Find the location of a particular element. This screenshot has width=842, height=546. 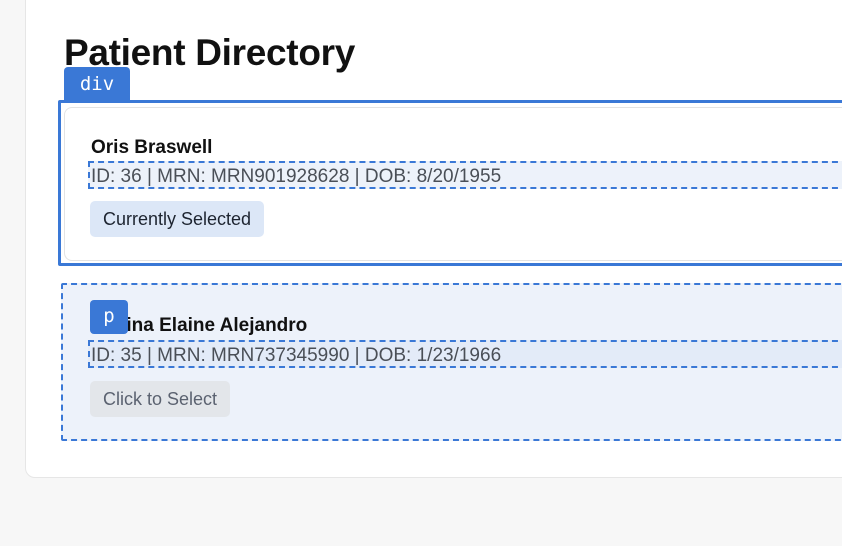

inspector-element-tag: div is located at coordinates (97, 84).